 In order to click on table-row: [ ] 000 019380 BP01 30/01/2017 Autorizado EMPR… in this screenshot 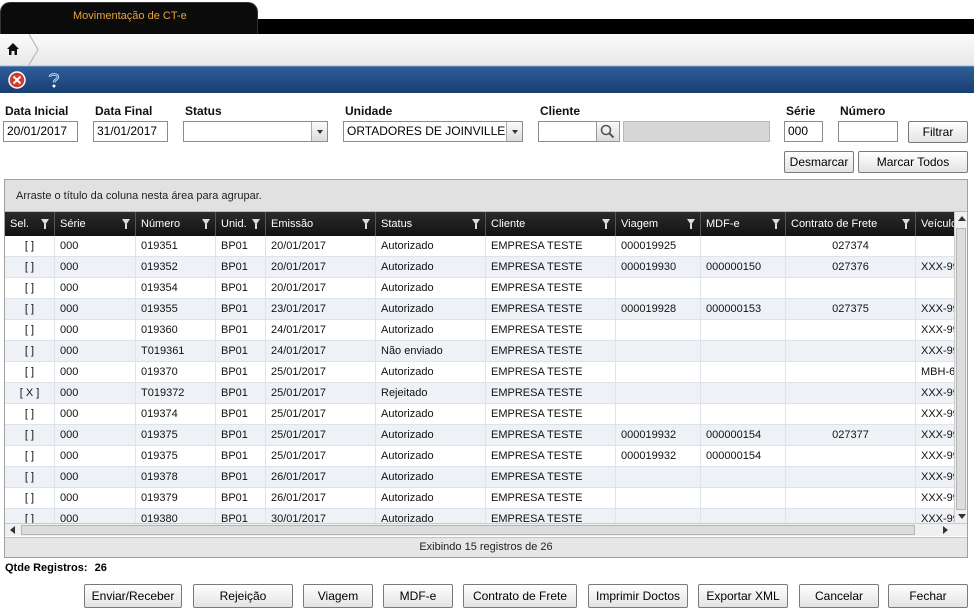, I will do `click(479, 516)`.